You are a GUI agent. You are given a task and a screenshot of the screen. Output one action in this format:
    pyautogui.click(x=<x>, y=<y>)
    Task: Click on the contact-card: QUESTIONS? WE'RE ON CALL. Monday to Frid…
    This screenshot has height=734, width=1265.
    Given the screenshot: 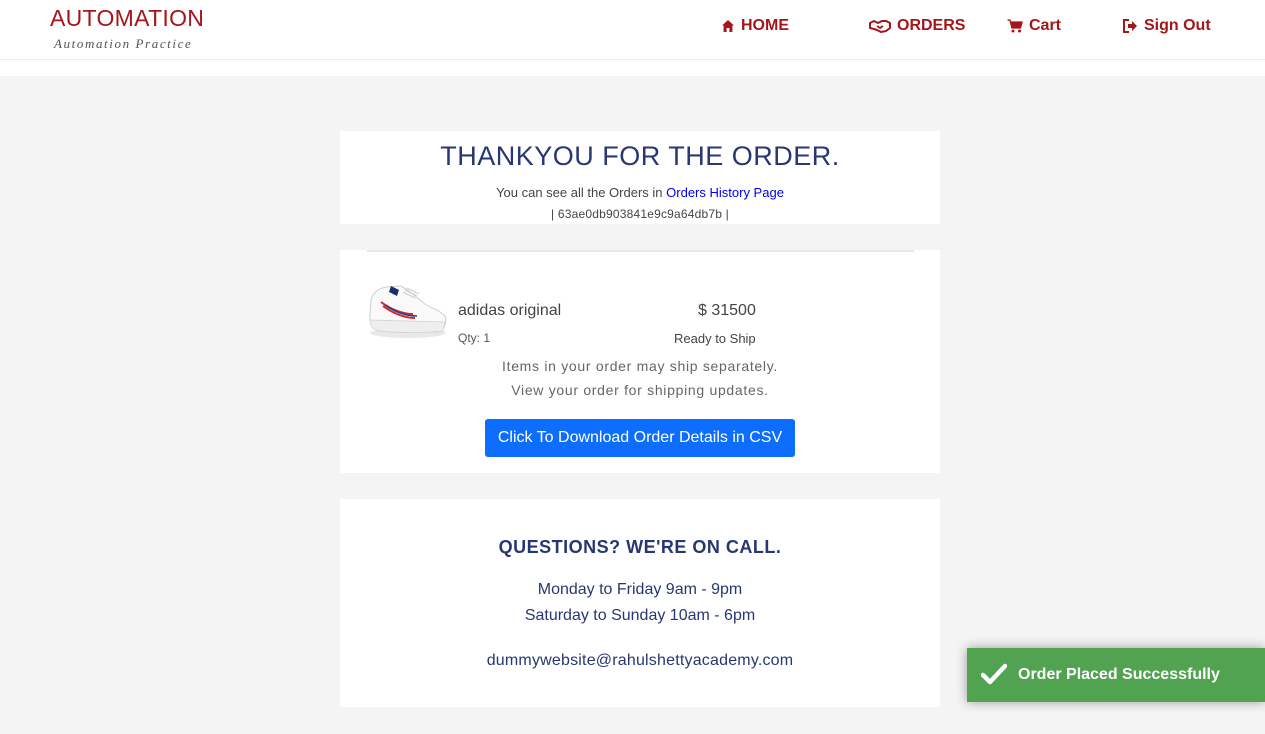 What is the action you would take?
    pyautogui.click(x=640, y=603)
    